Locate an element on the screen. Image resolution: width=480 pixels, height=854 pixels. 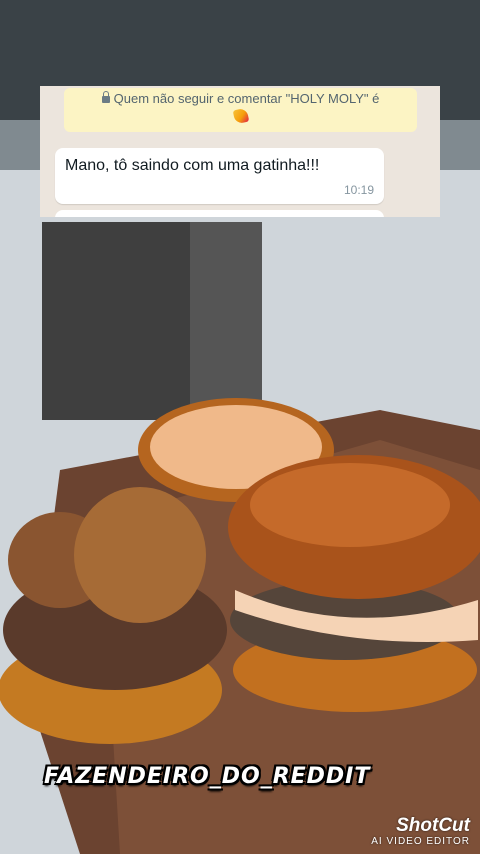
message-time: 10:19 is located at coordinates (358, 190).